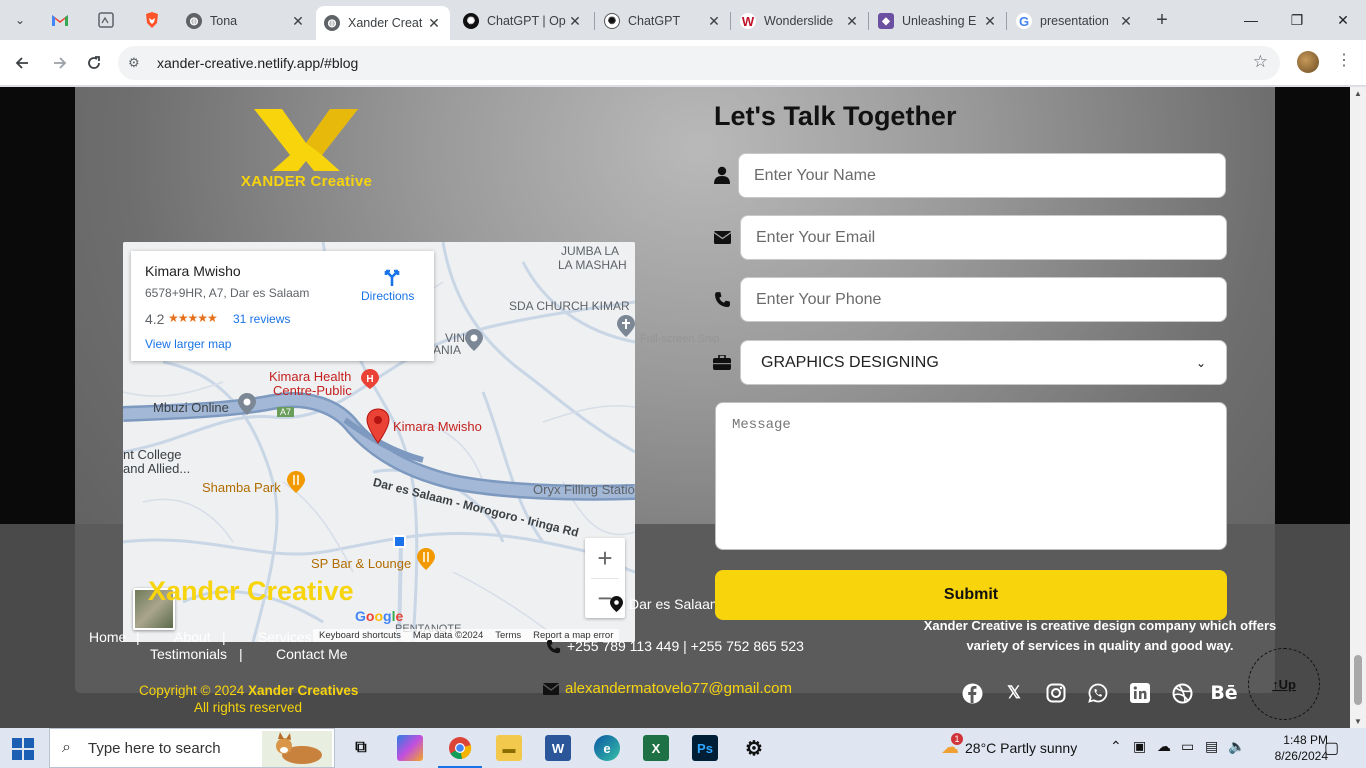 This screenshot has width=1366, height=768. Describe the element at coordinates (1139, 746) in the screenshot. I see `meet-now-icon: ▣` at that location.